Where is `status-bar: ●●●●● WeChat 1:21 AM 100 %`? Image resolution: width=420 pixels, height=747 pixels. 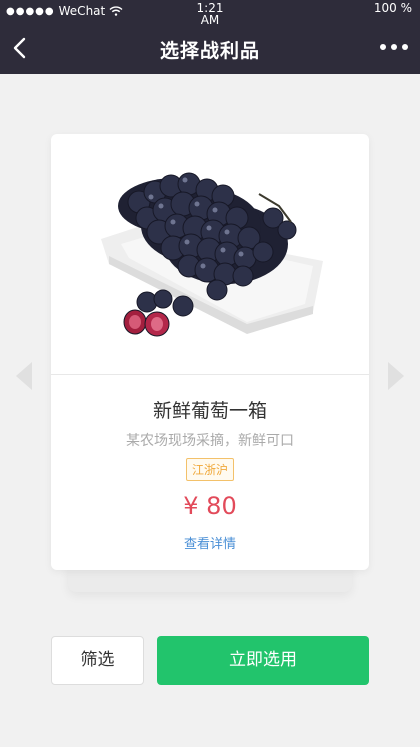 status-bar: ●●●●● WeChat 1:21 AM 100 % is located at coordinates (210, 13).